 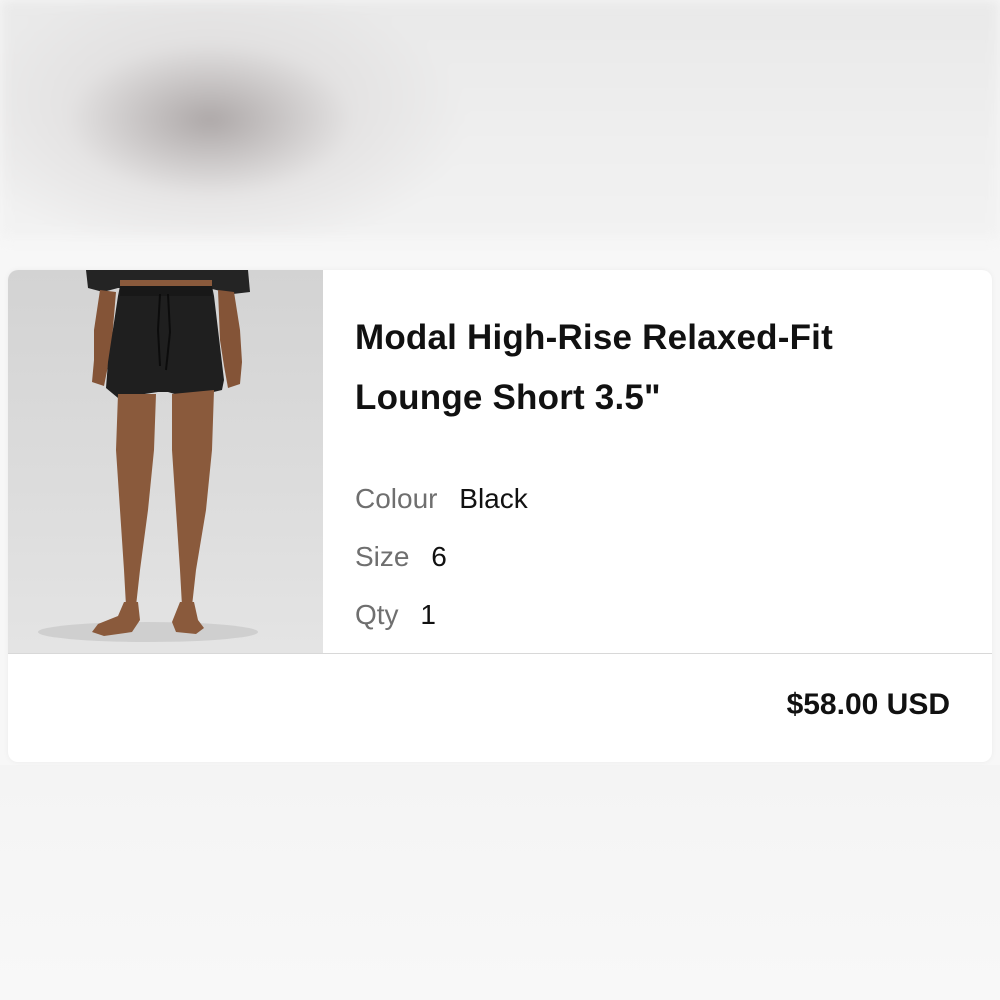 What do you see at coordinates (193, 498) in the screenshot?
I see `right-leg` at bounding box center [193, 498].